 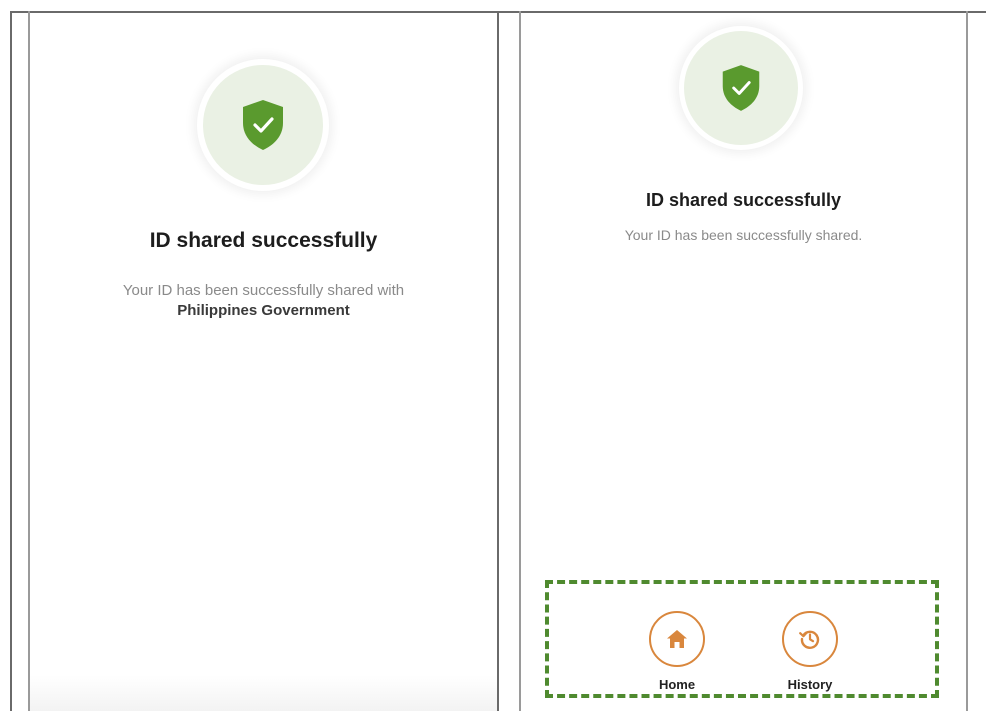 I want to click on success-message: Your ID has been successfully shared., so click(x=743, y=235).